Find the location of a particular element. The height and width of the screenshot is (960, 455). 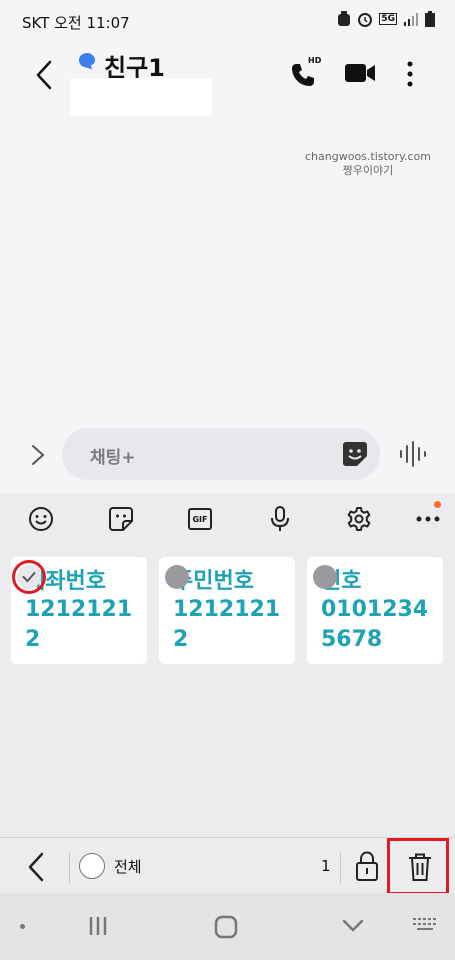

select-all-checkbox is located at coordinates (92, 866).